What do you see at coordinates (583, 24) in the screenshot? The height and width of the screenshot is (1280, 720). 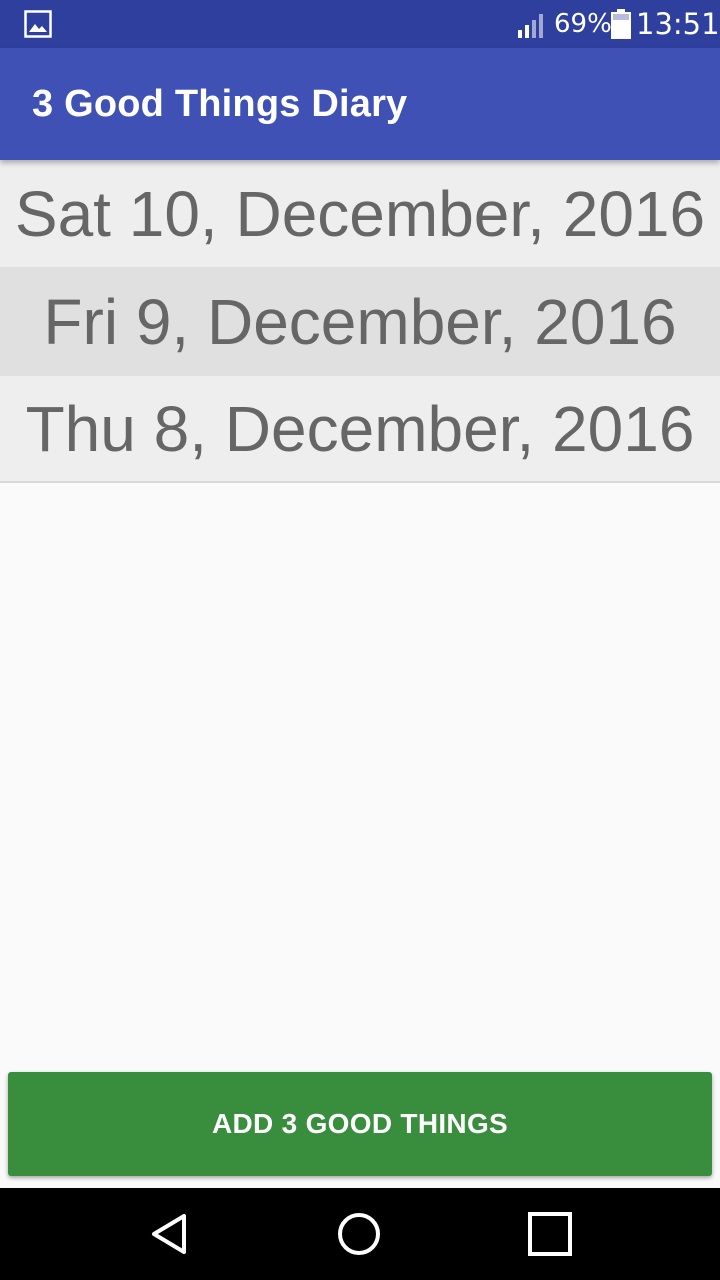 I see `battery-percent: 69%` at bounding box center [583, 24].